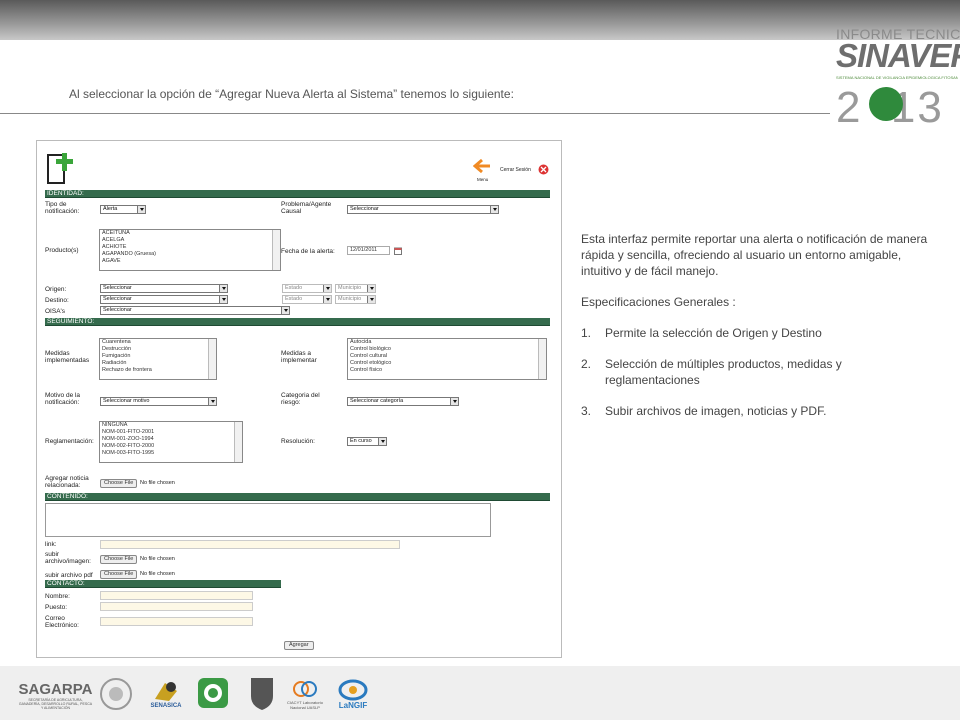 Image resolution: width=960 pixels, height=720 pixels. What do you see at coordinates (898, 55) in the screenshot?
I see `logo-sinavef: SINAVEF` at bounding box center [898, 55].